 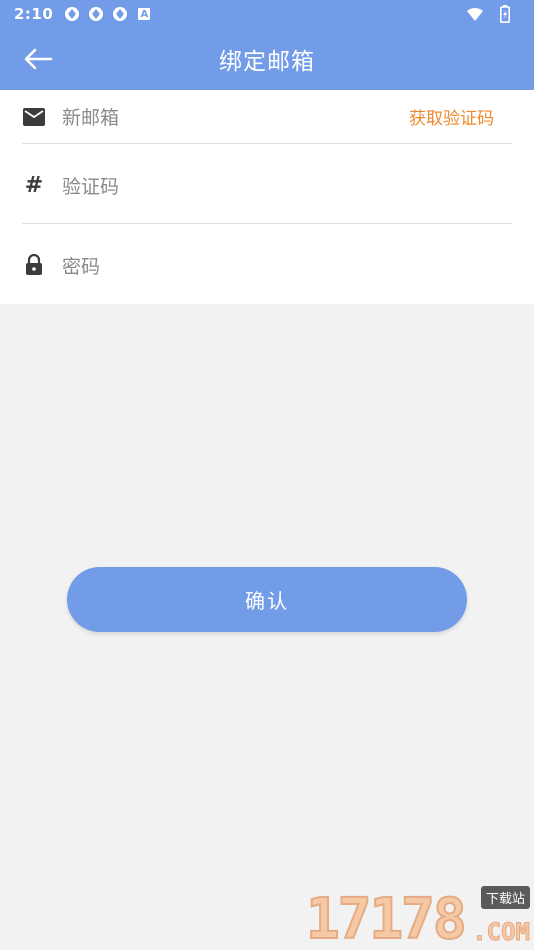 I want to click on watermark-logo: 17178 下载站 .COM, so click(x=418, y=918).